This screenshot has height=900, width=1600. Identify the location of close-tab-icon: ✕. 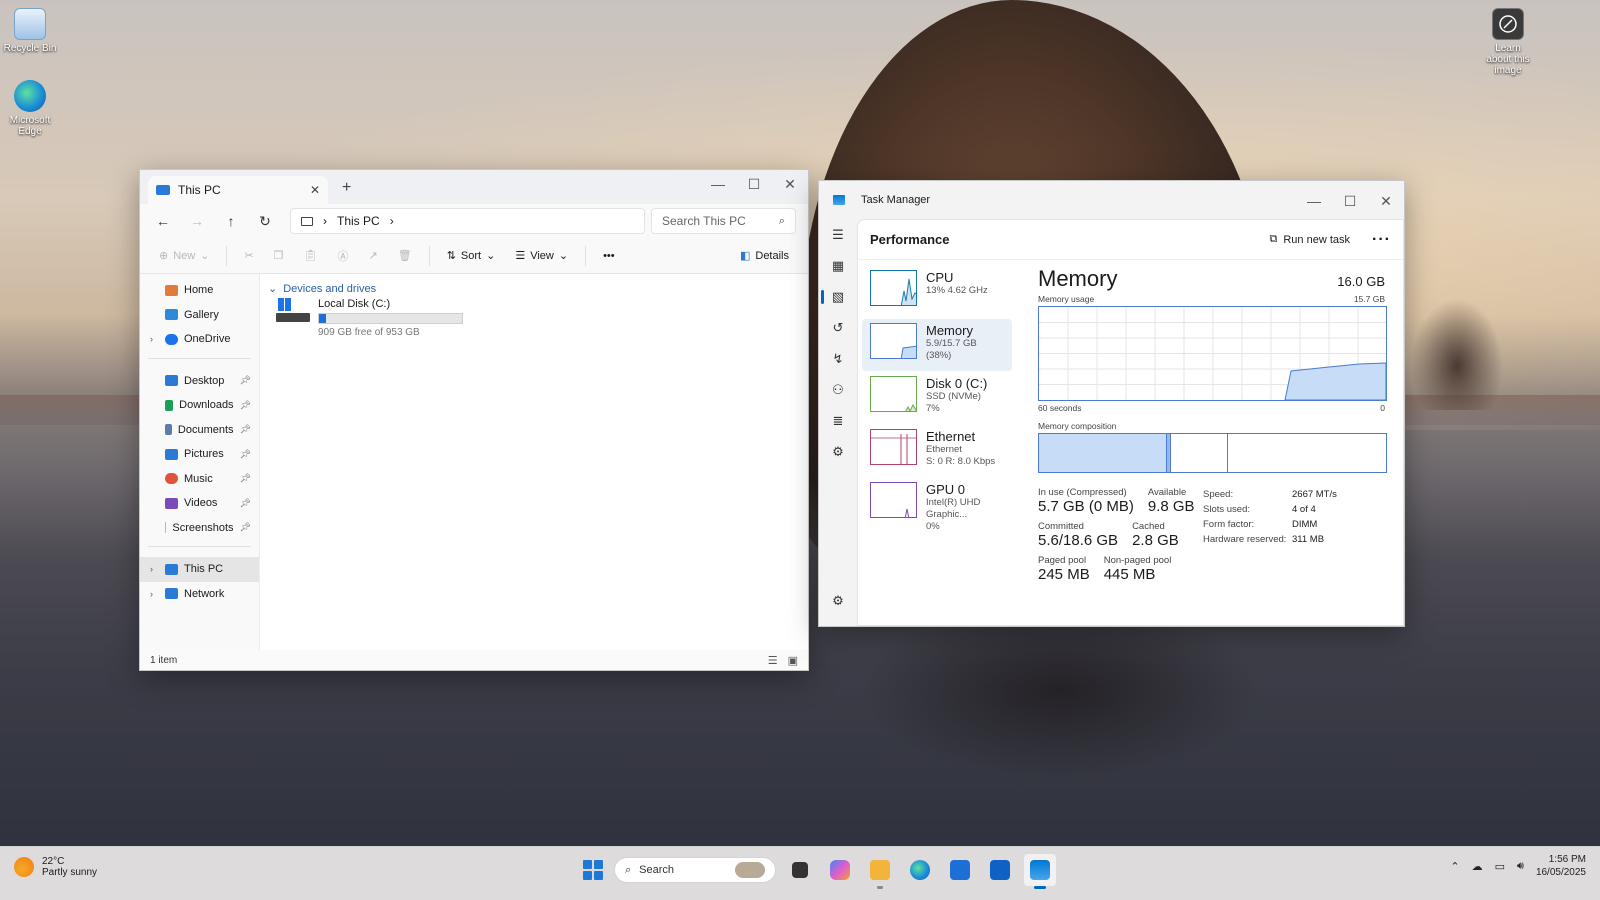
(315, 190).